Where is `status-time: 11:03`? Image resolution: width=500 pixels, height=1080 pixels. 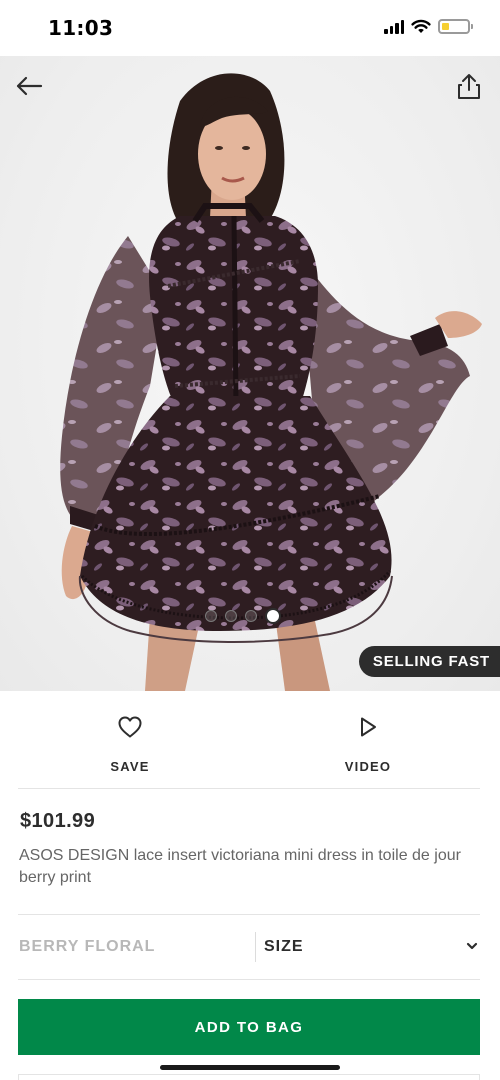 status-time: 11:03 is located at coordinates (81, 28).